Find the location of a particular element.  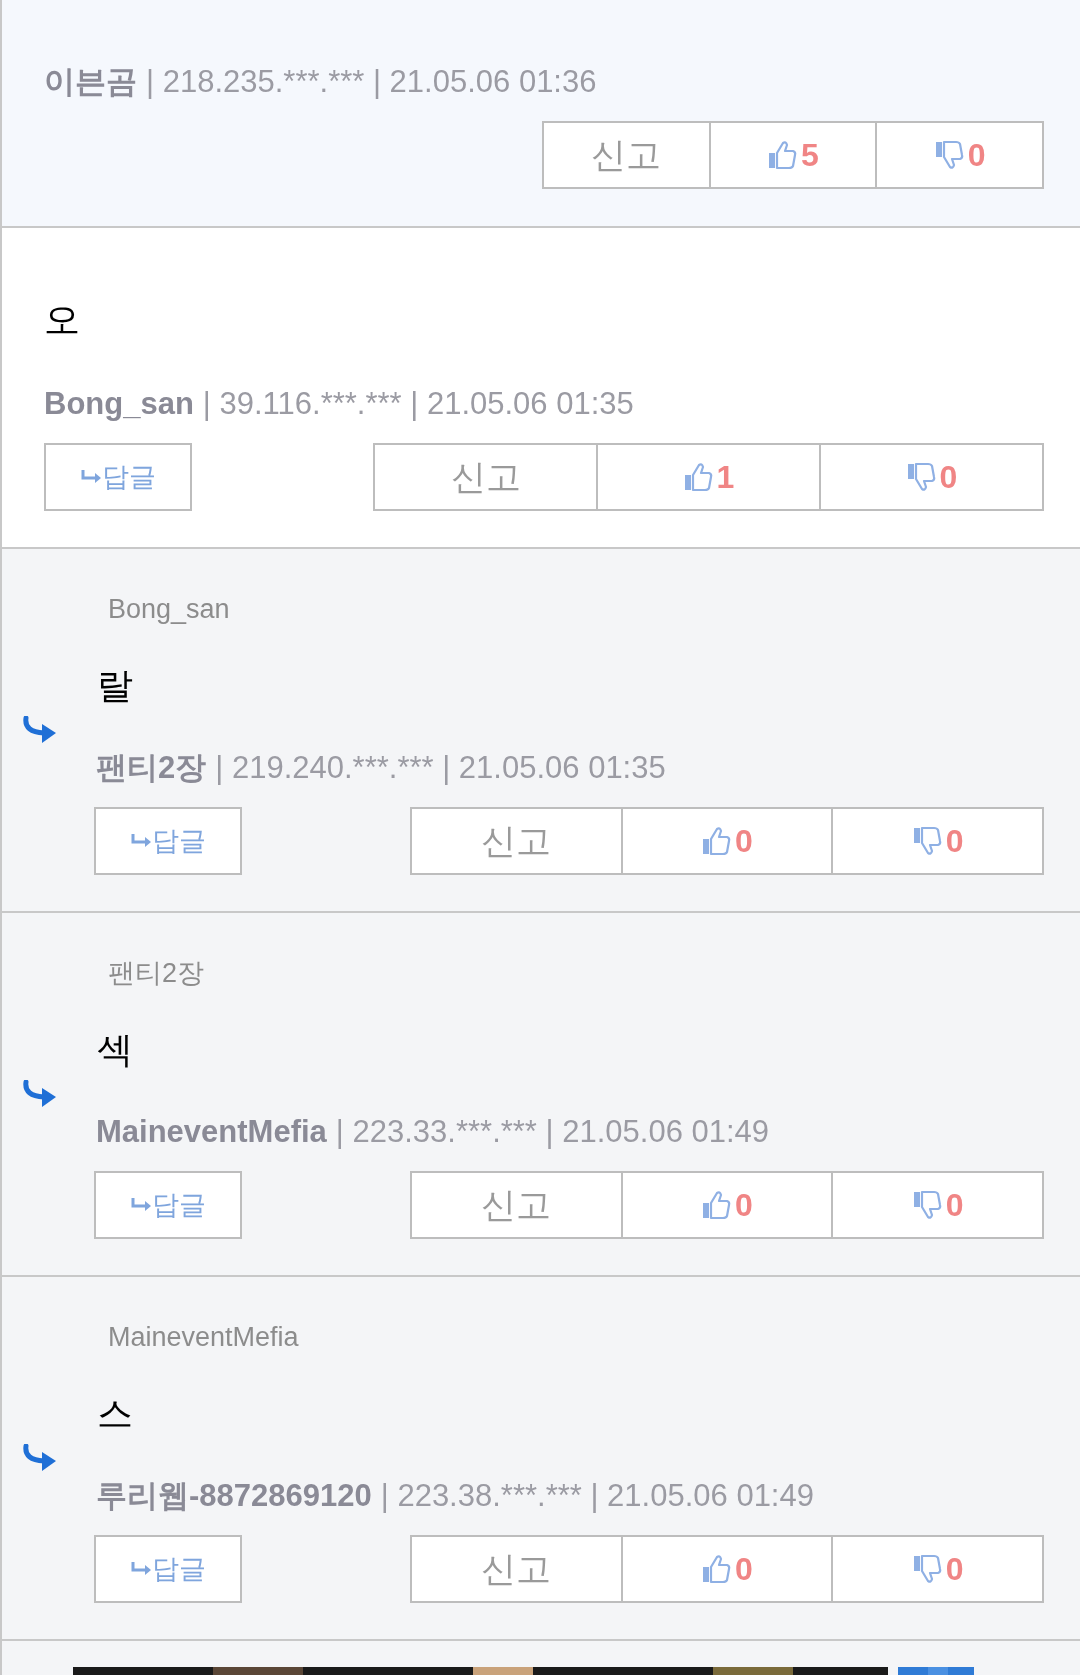

like-button: 5 is located at coordinates (792, 155).